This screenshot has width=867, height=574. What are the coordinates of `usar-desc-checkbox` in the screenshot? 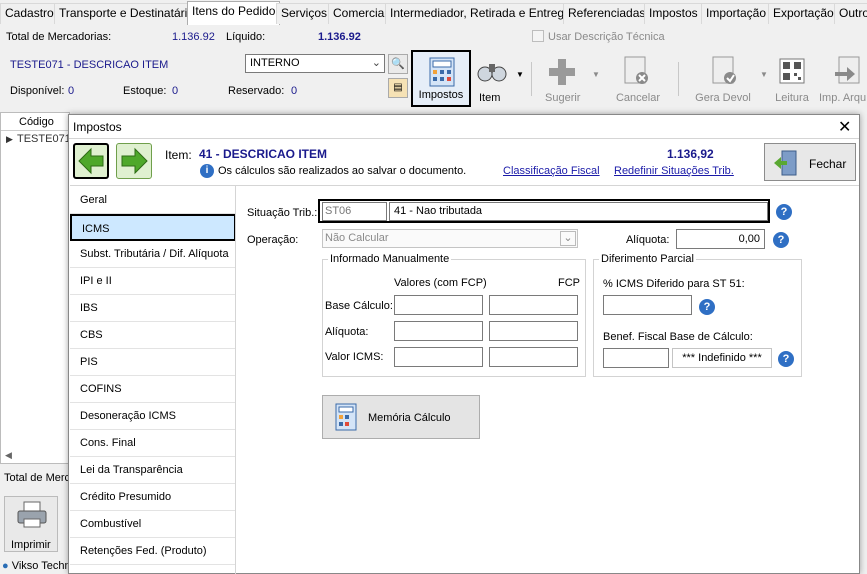 It's located at (538, 36).